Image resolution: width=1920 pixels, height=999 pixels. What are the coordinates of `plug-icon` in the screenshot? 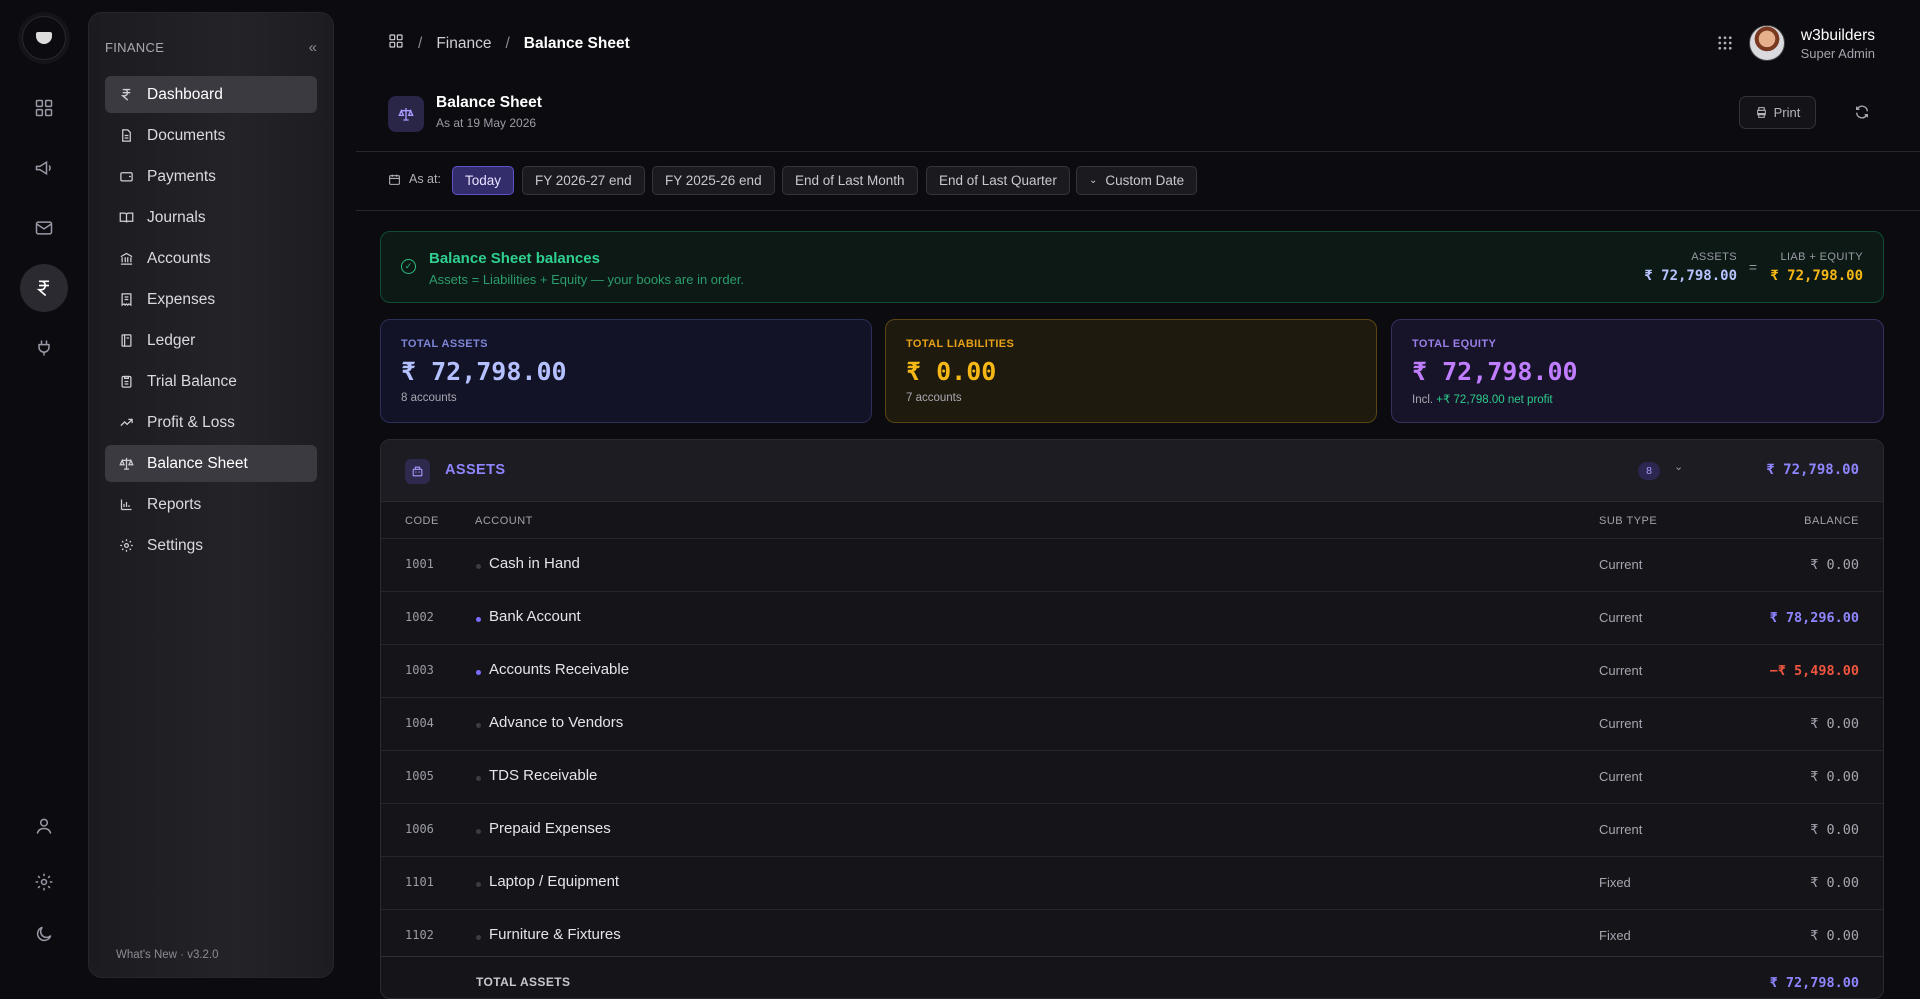 It's located at (44, 348).